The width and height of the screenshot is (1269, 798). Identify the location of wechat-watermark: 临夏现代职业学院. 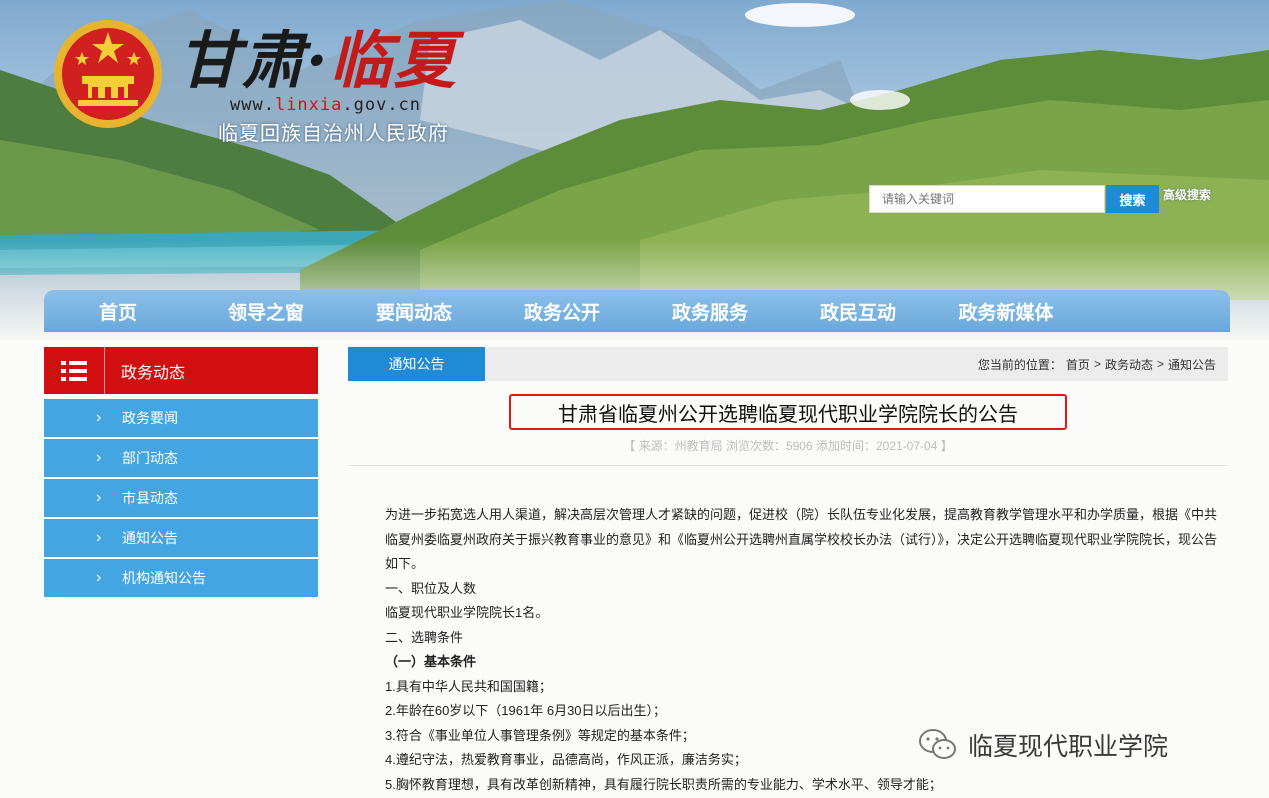
(1043, 745).